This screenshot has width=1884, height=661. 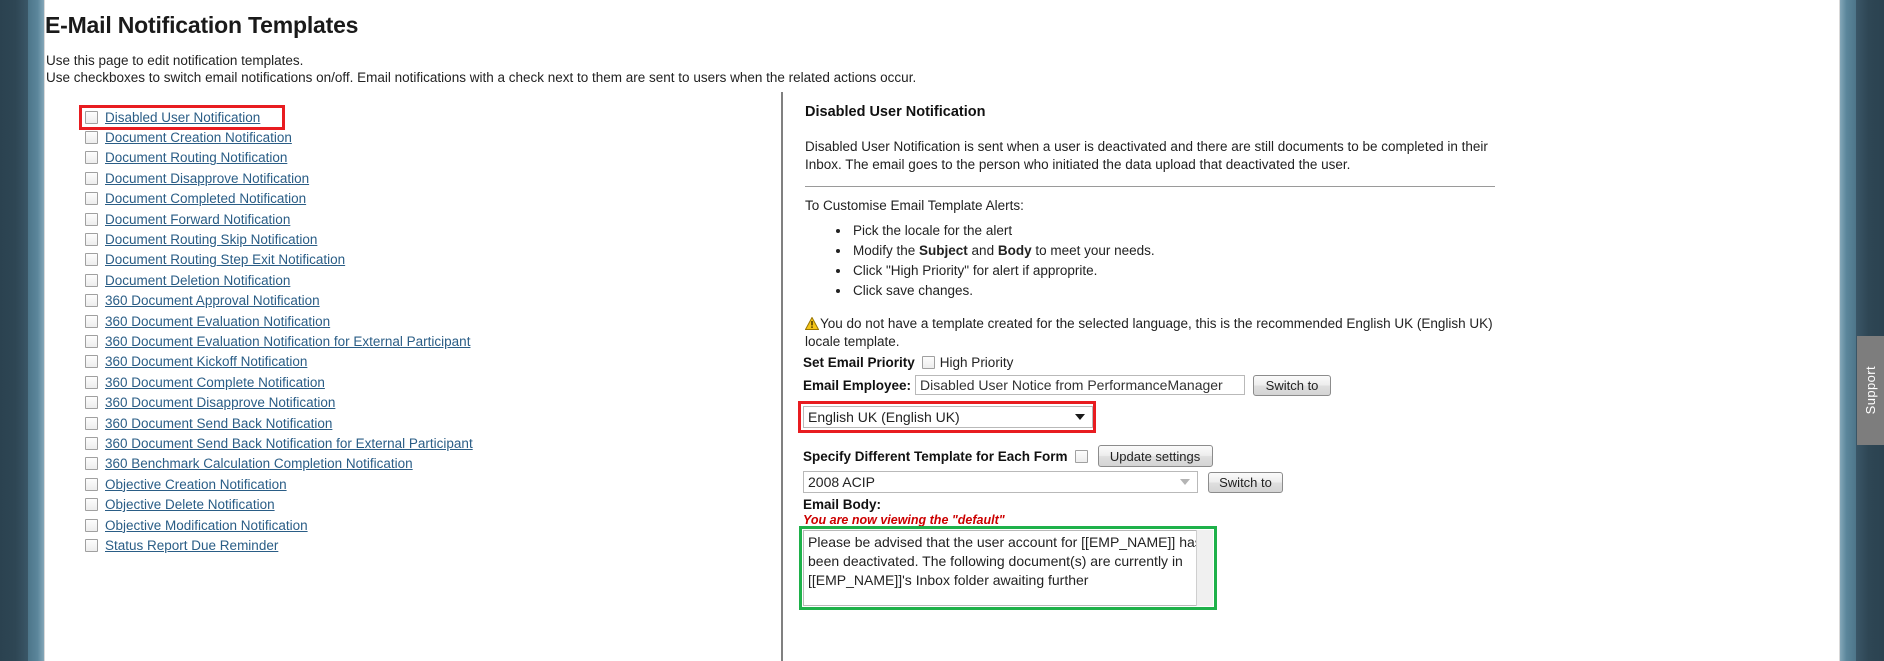 I want to click on form-template-select: 2008 ACIP, so click(x=1000, y=482).